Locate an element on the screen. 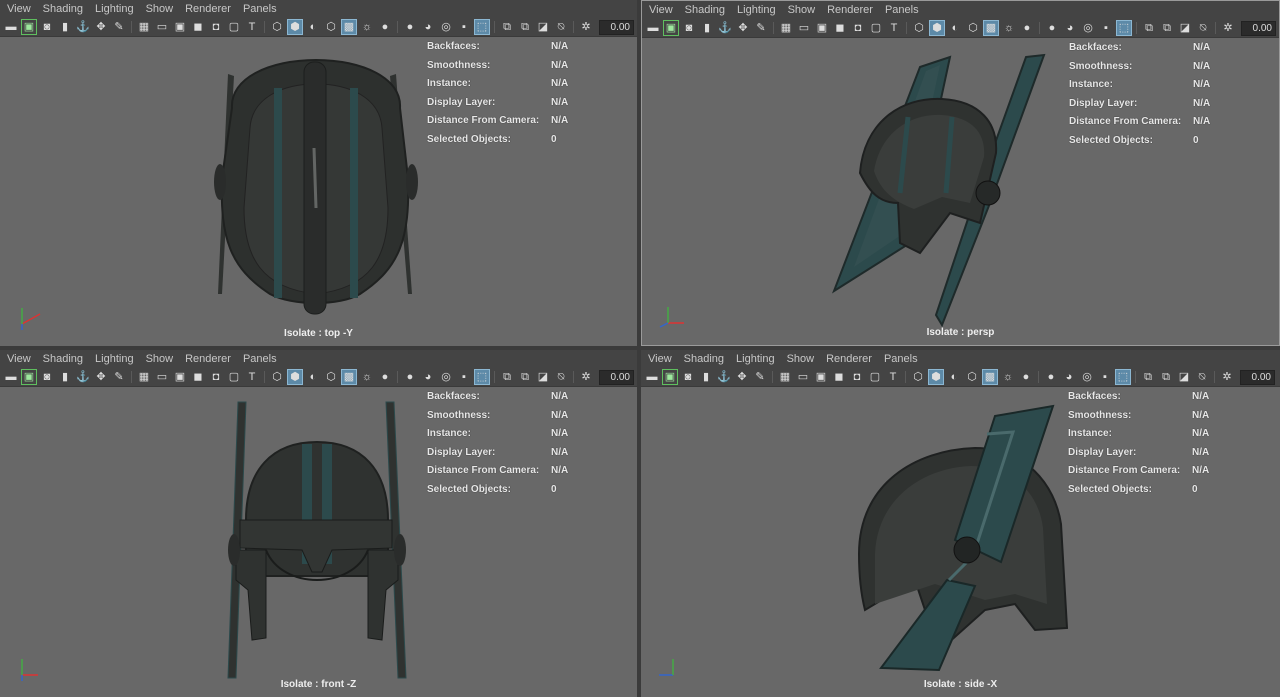  xray-icon: ▩ is located at coordinates (349, 377).